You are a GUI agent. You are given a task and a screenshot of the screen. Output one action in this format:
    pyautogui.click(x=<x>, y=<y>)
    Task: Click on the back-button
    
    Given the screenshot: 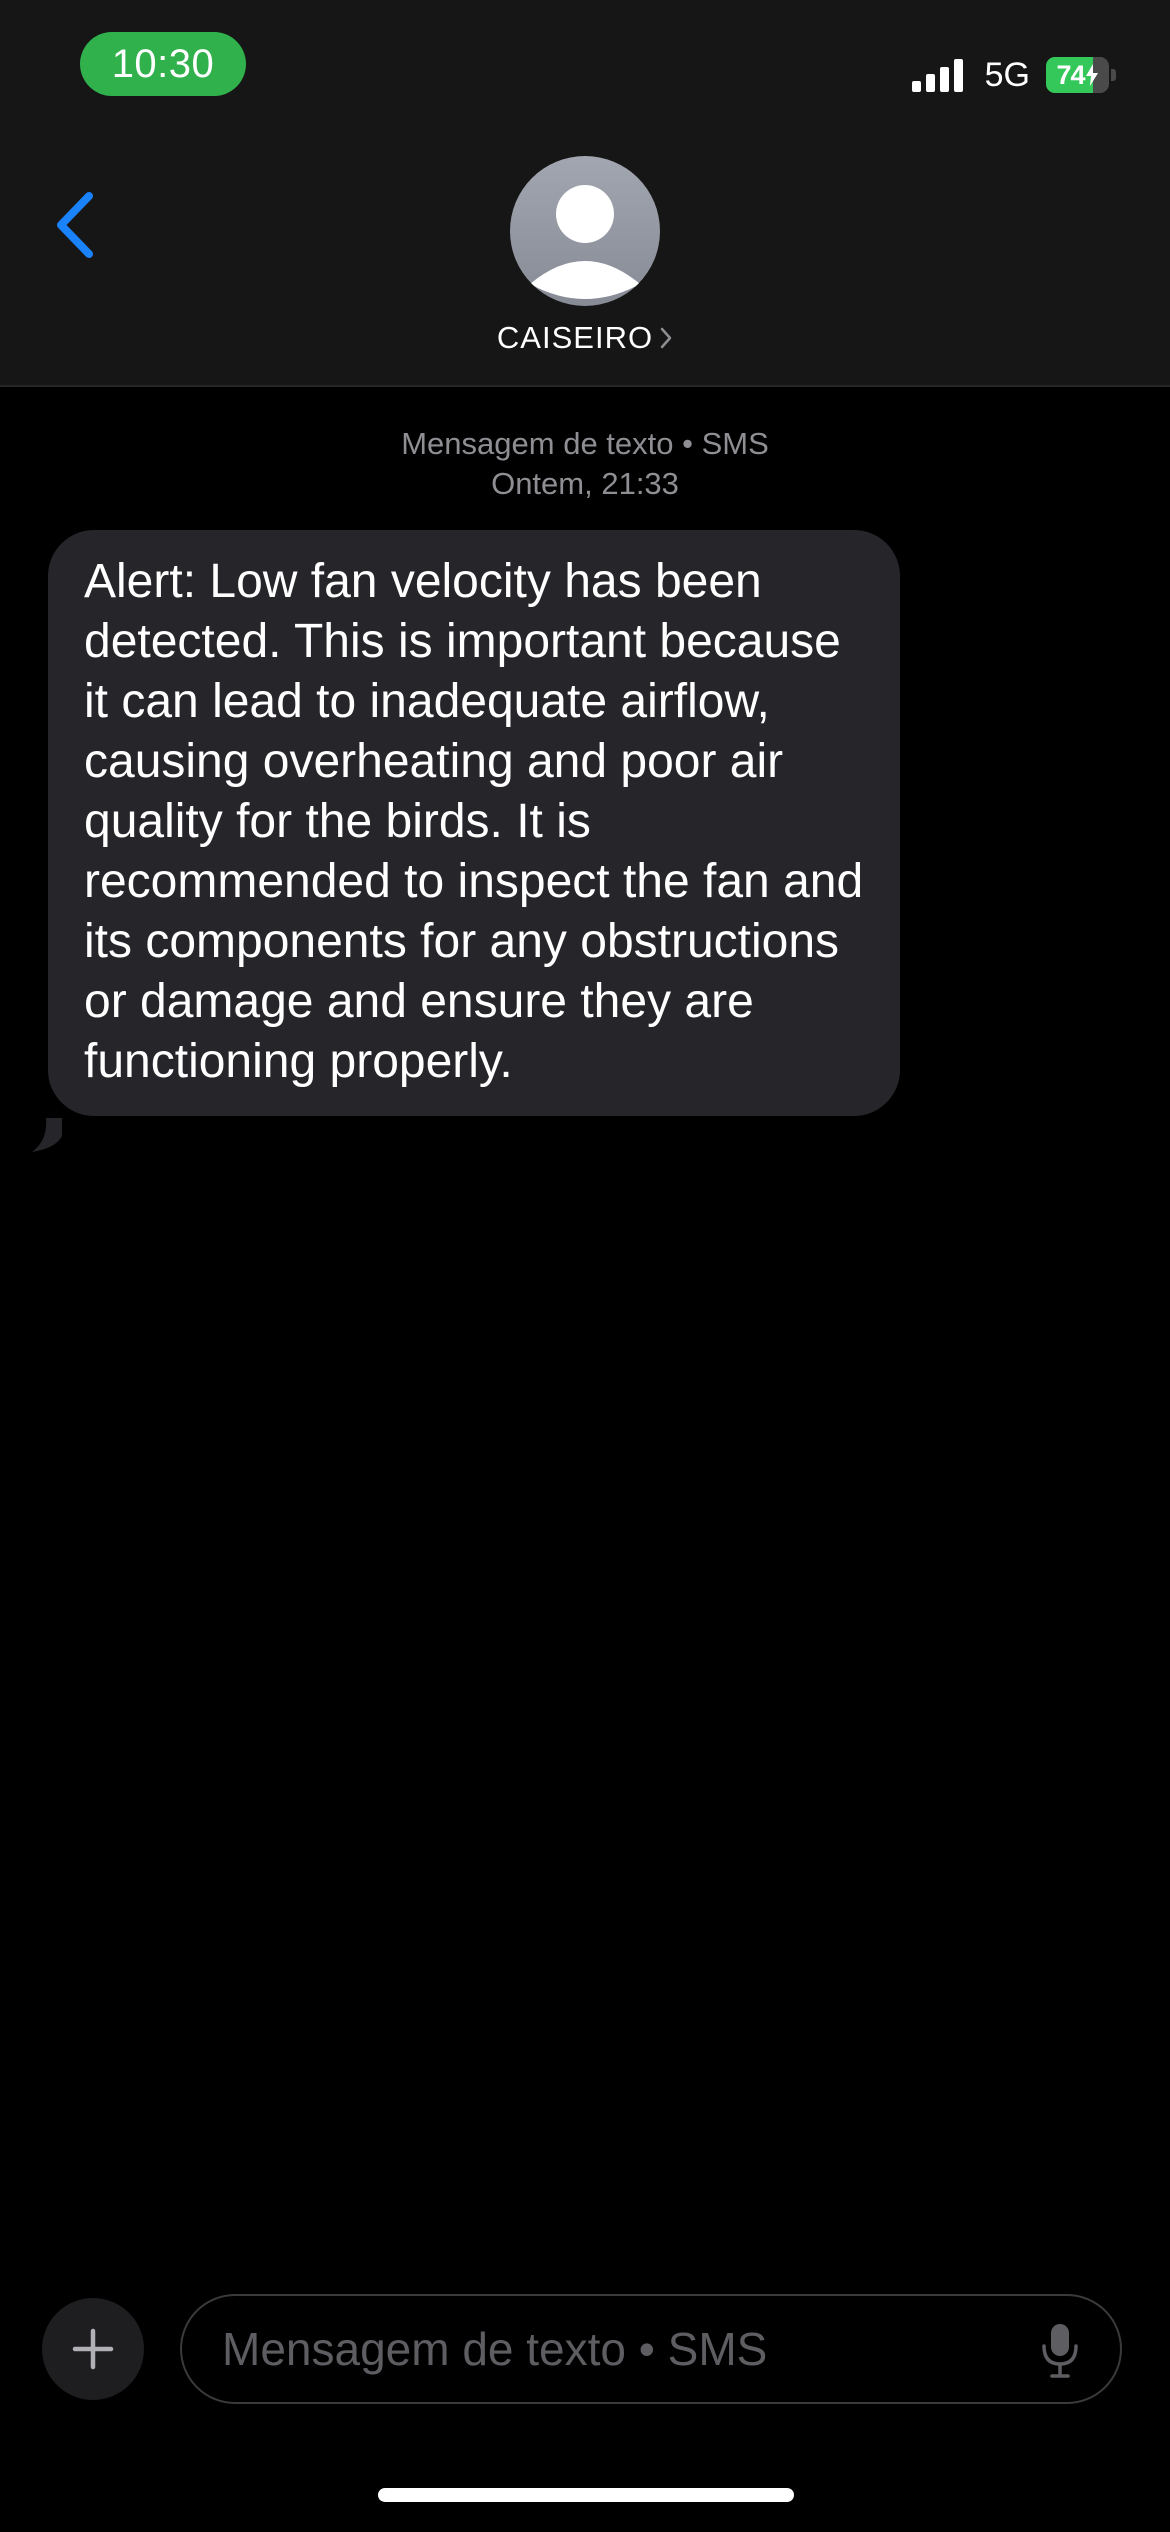 What is the action you would take?
    pyautogui.click(x=75, y=225)
    